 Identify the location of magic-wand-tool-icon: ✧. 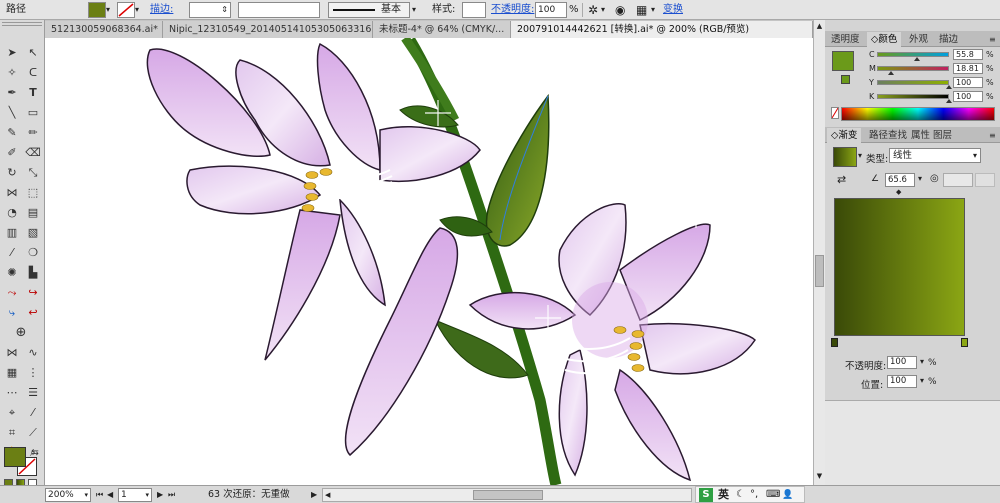
(12, 73).